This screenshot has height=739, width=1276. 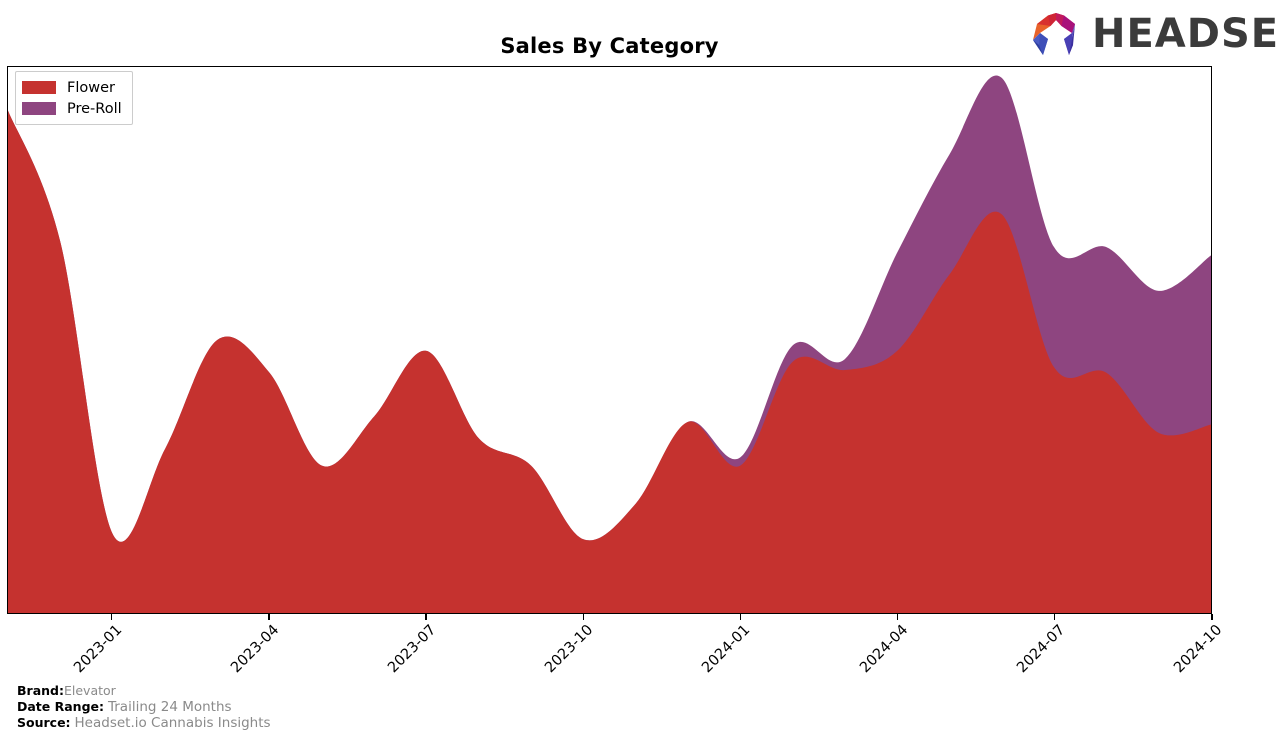 I want to click on footer-source-value: Headset.io Cannabis Insights, so click(x=172, y=723).